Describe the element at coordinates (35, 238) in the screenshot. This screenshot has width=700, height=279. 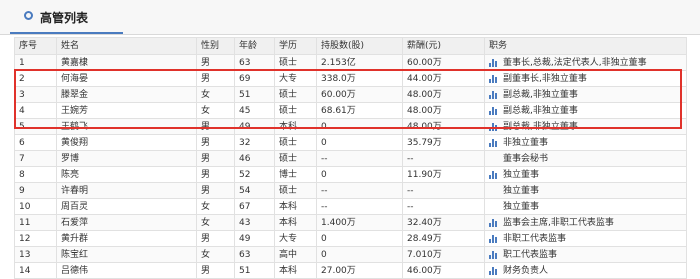
I see `row-number-cell: 12` at that location.